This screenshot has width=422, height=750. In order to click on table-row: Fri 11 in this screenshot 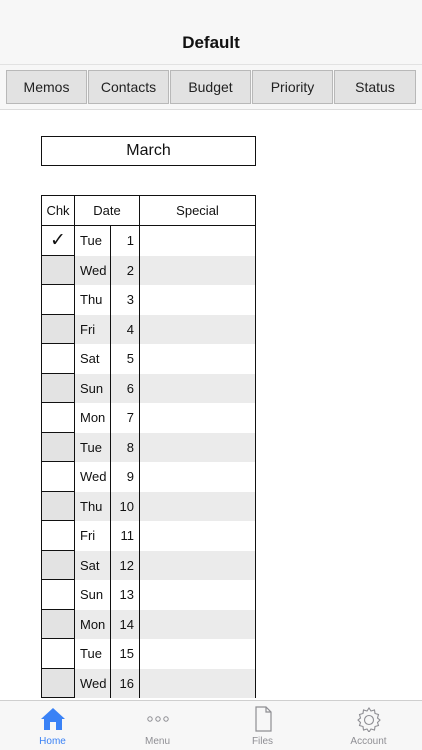, I will do `click(148, 536)`.